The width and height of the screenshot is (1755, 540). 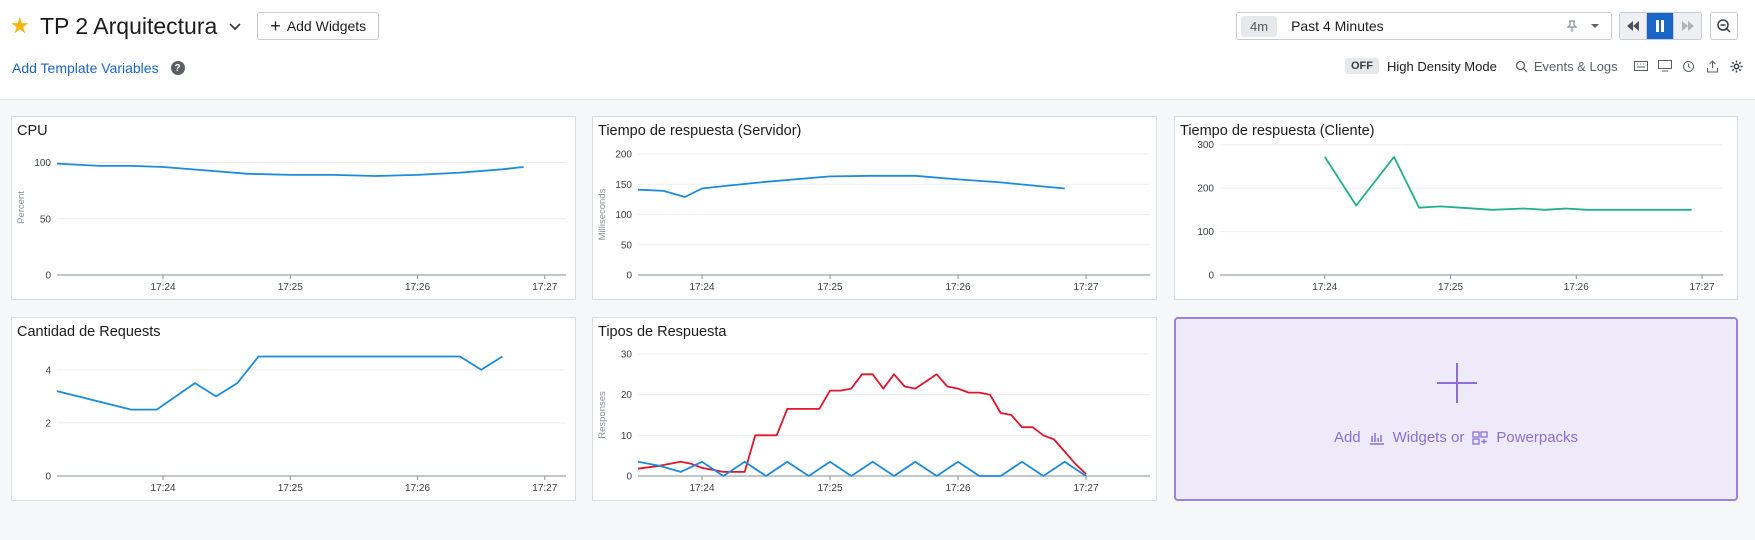 What do you see at coordinates (21, 26) in the screenshot?
I see `favorite-star-icon: ★` at bounding box center [21, 26].